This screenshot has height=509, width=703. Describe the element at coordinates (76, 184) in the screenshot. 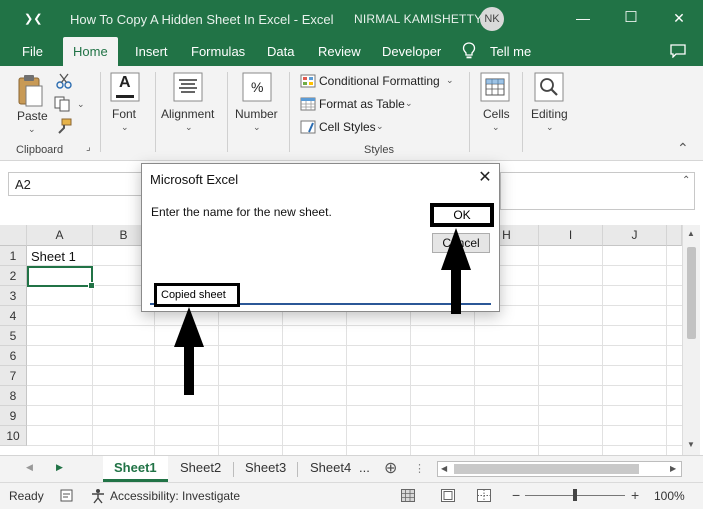

I see `name-box: A2` at that location.